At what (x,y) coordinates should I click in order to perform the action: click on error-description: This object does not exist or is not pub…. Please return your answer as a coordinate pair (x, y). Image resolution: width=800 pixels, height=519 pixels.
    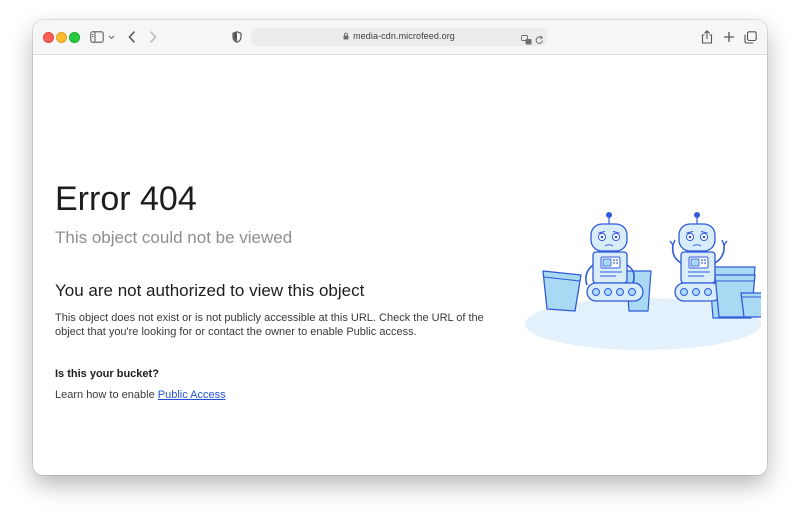
    Looking at the image, I should click on (269, 325).